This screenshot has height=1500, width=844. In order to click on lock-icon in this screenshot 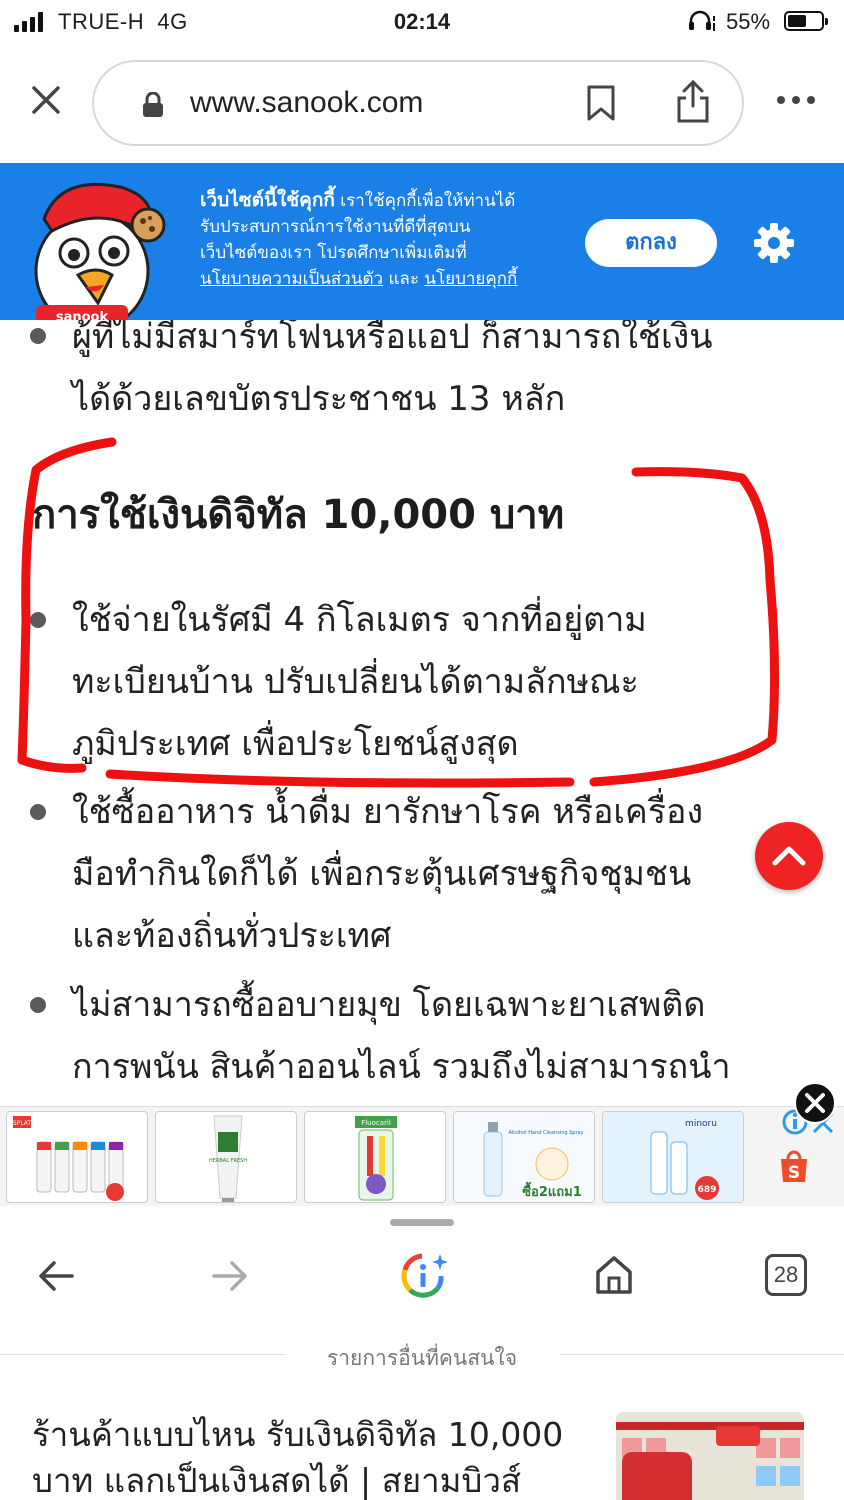, I will do `click(153, 104)`.